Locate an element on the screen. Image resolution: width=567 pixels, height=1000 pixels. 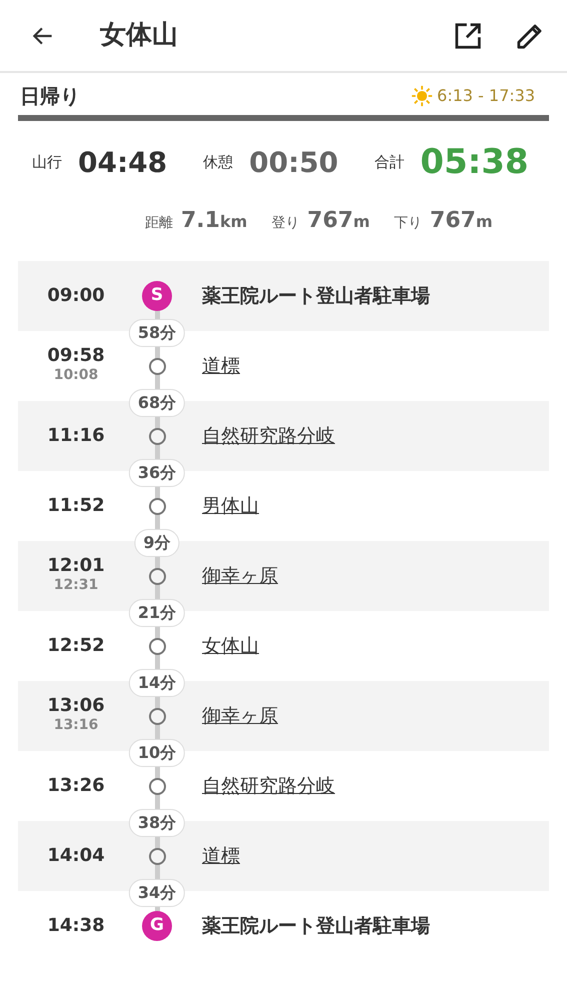
sun-icon is located at coordinates (422, 96).